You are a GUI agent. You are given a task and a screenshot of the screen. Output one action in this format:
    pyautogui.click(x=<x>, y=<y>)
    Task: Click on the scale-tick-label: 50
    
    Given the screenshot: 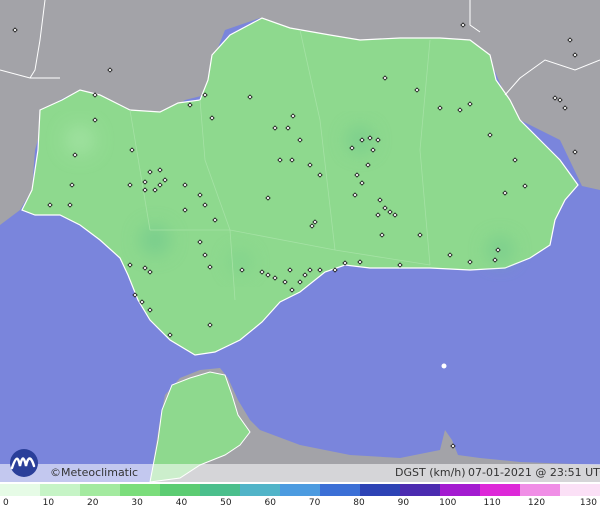 What is the action you would take?
    pyautogui.click(x=226, y=503)
    